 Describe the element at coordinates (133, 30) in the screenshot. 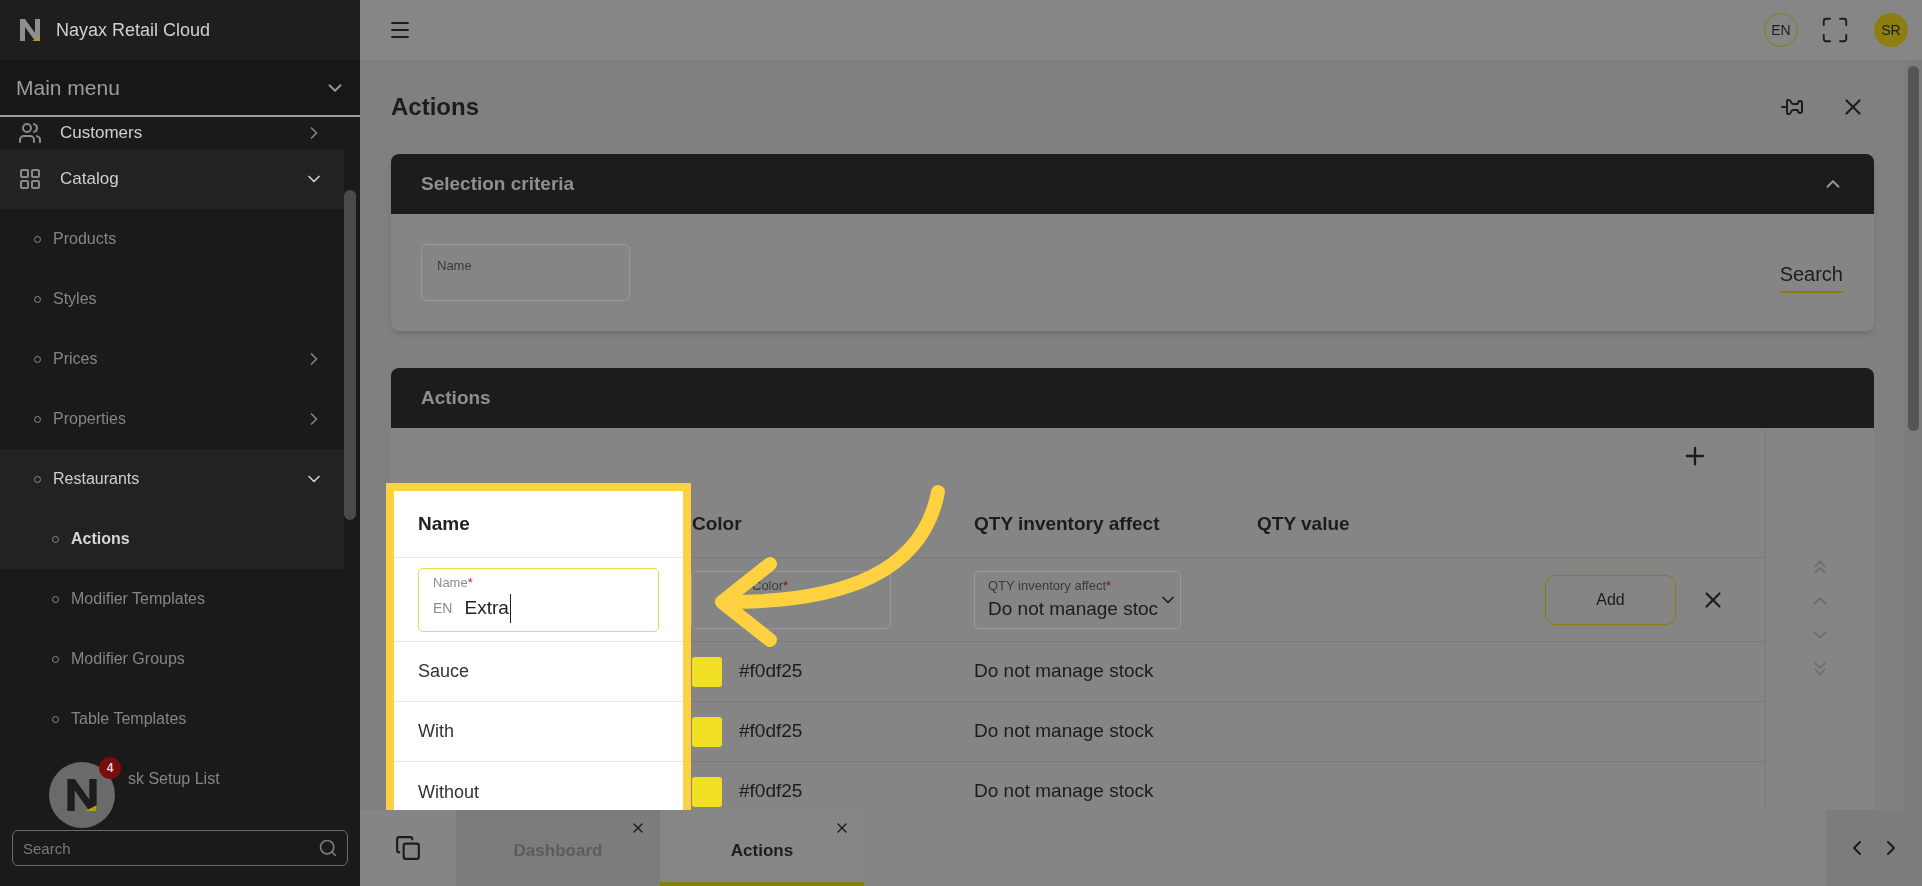

I see `app-title: Nayax Retail Cloud` at that location.